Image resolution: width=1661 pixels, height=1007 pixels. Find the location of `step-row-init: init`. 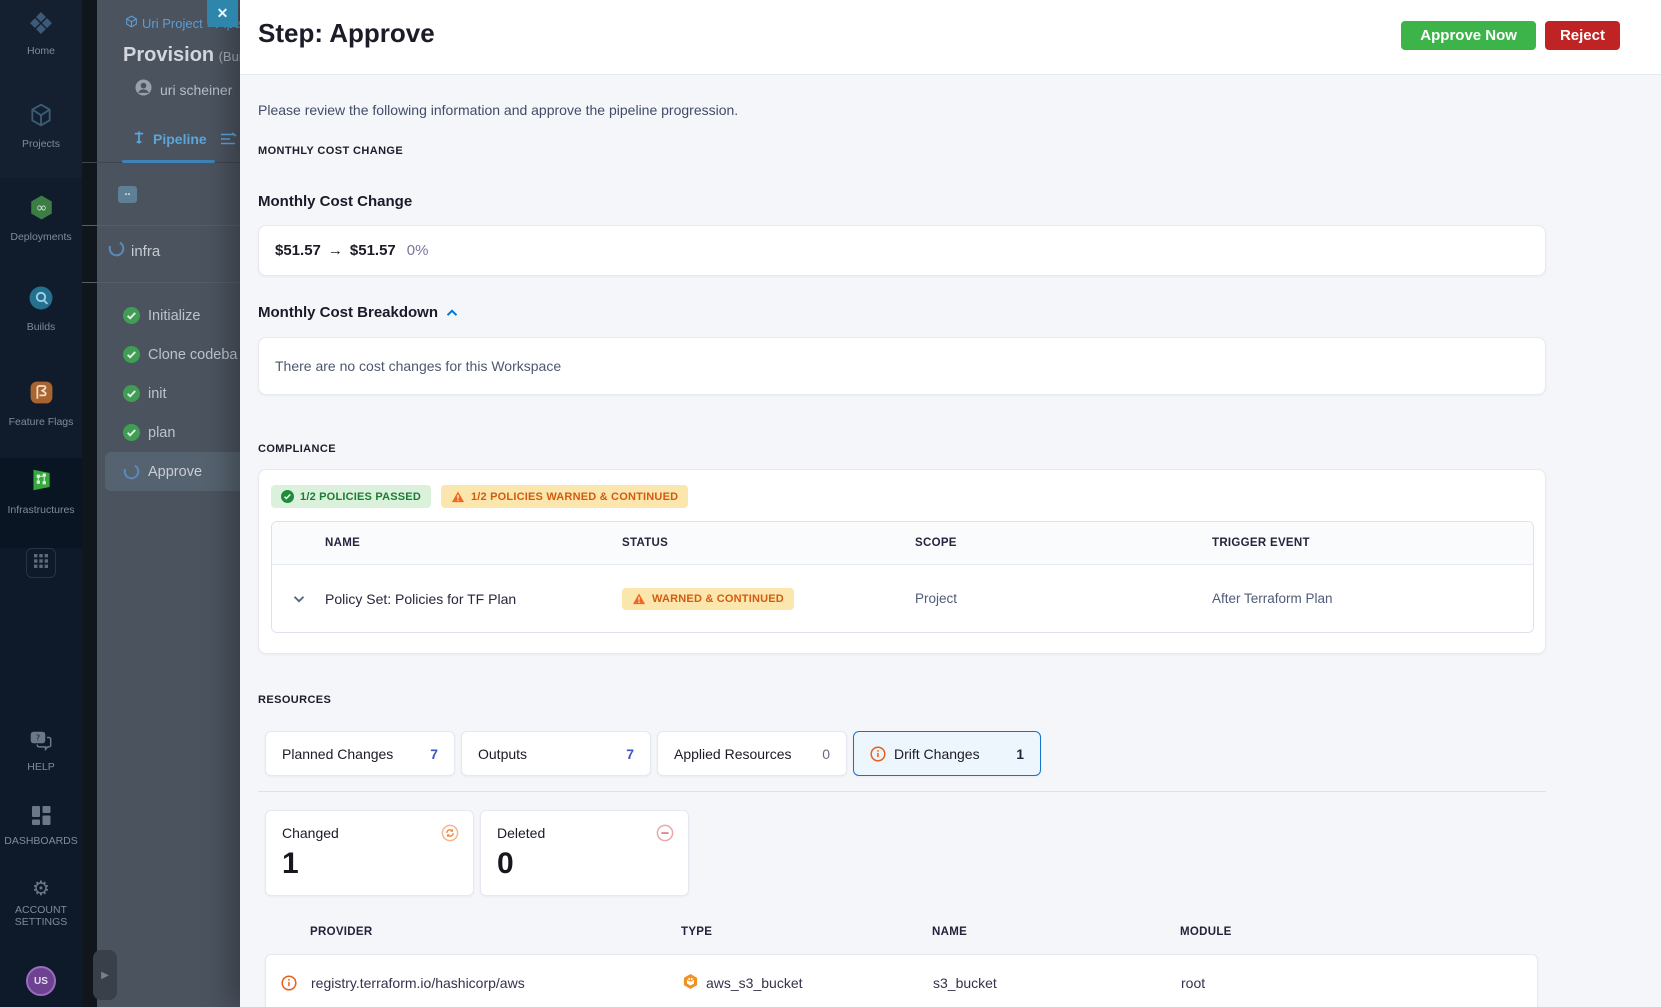

step-row-init: init is located at coordinates (161, 393).